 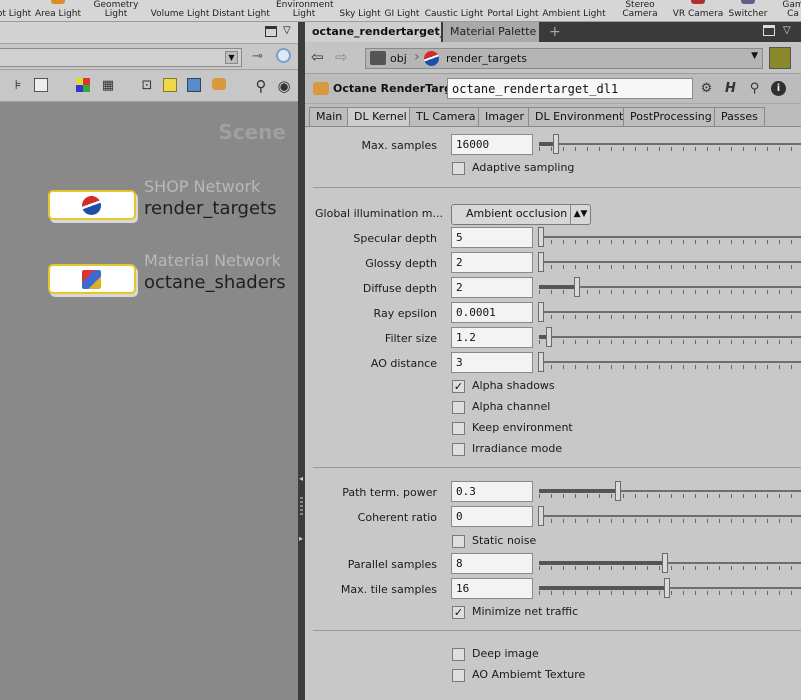 I want to click on shelf-tool-geometry-light: Geometry Light, so click(x=116, y=10).